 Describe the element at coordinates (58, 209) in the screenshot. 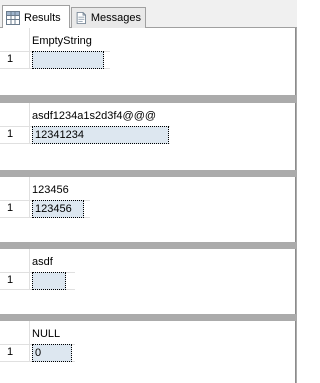

I see `result-cell: 123456` at that location.